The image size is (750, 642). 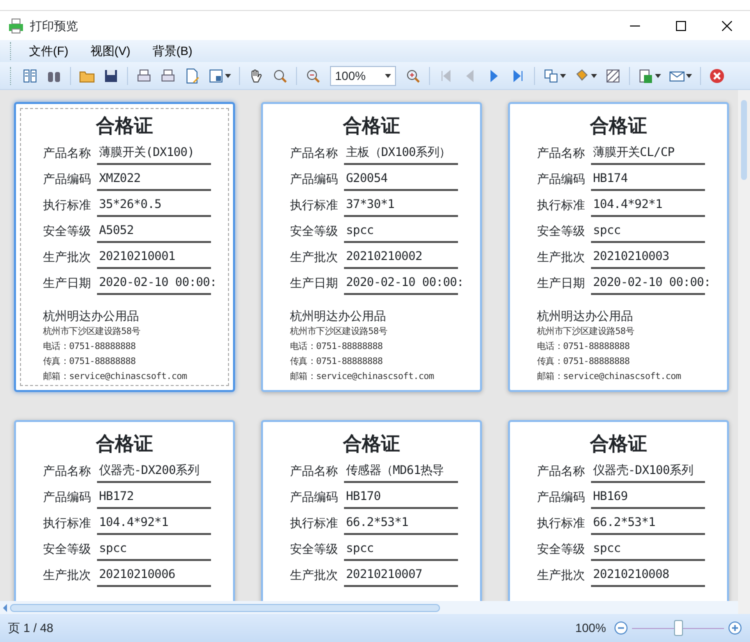 What do you see at coordinates (401, 576) in the screenshot?
I see `field-value: 20210210007` at bounding box center [401, 576].